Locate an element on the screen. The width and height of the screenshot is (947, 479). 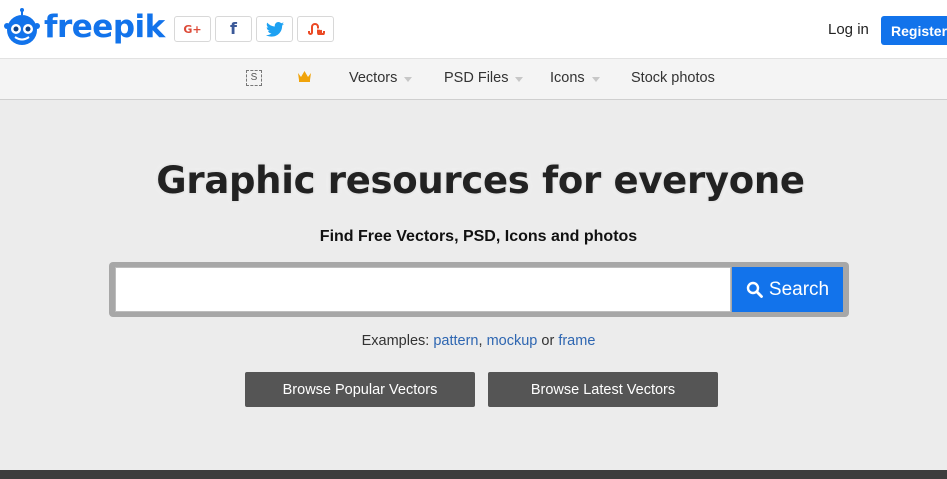
hero-subtitle: Find Free Vectors, PSD, Icons and photos is located at coordinates (478, 236).